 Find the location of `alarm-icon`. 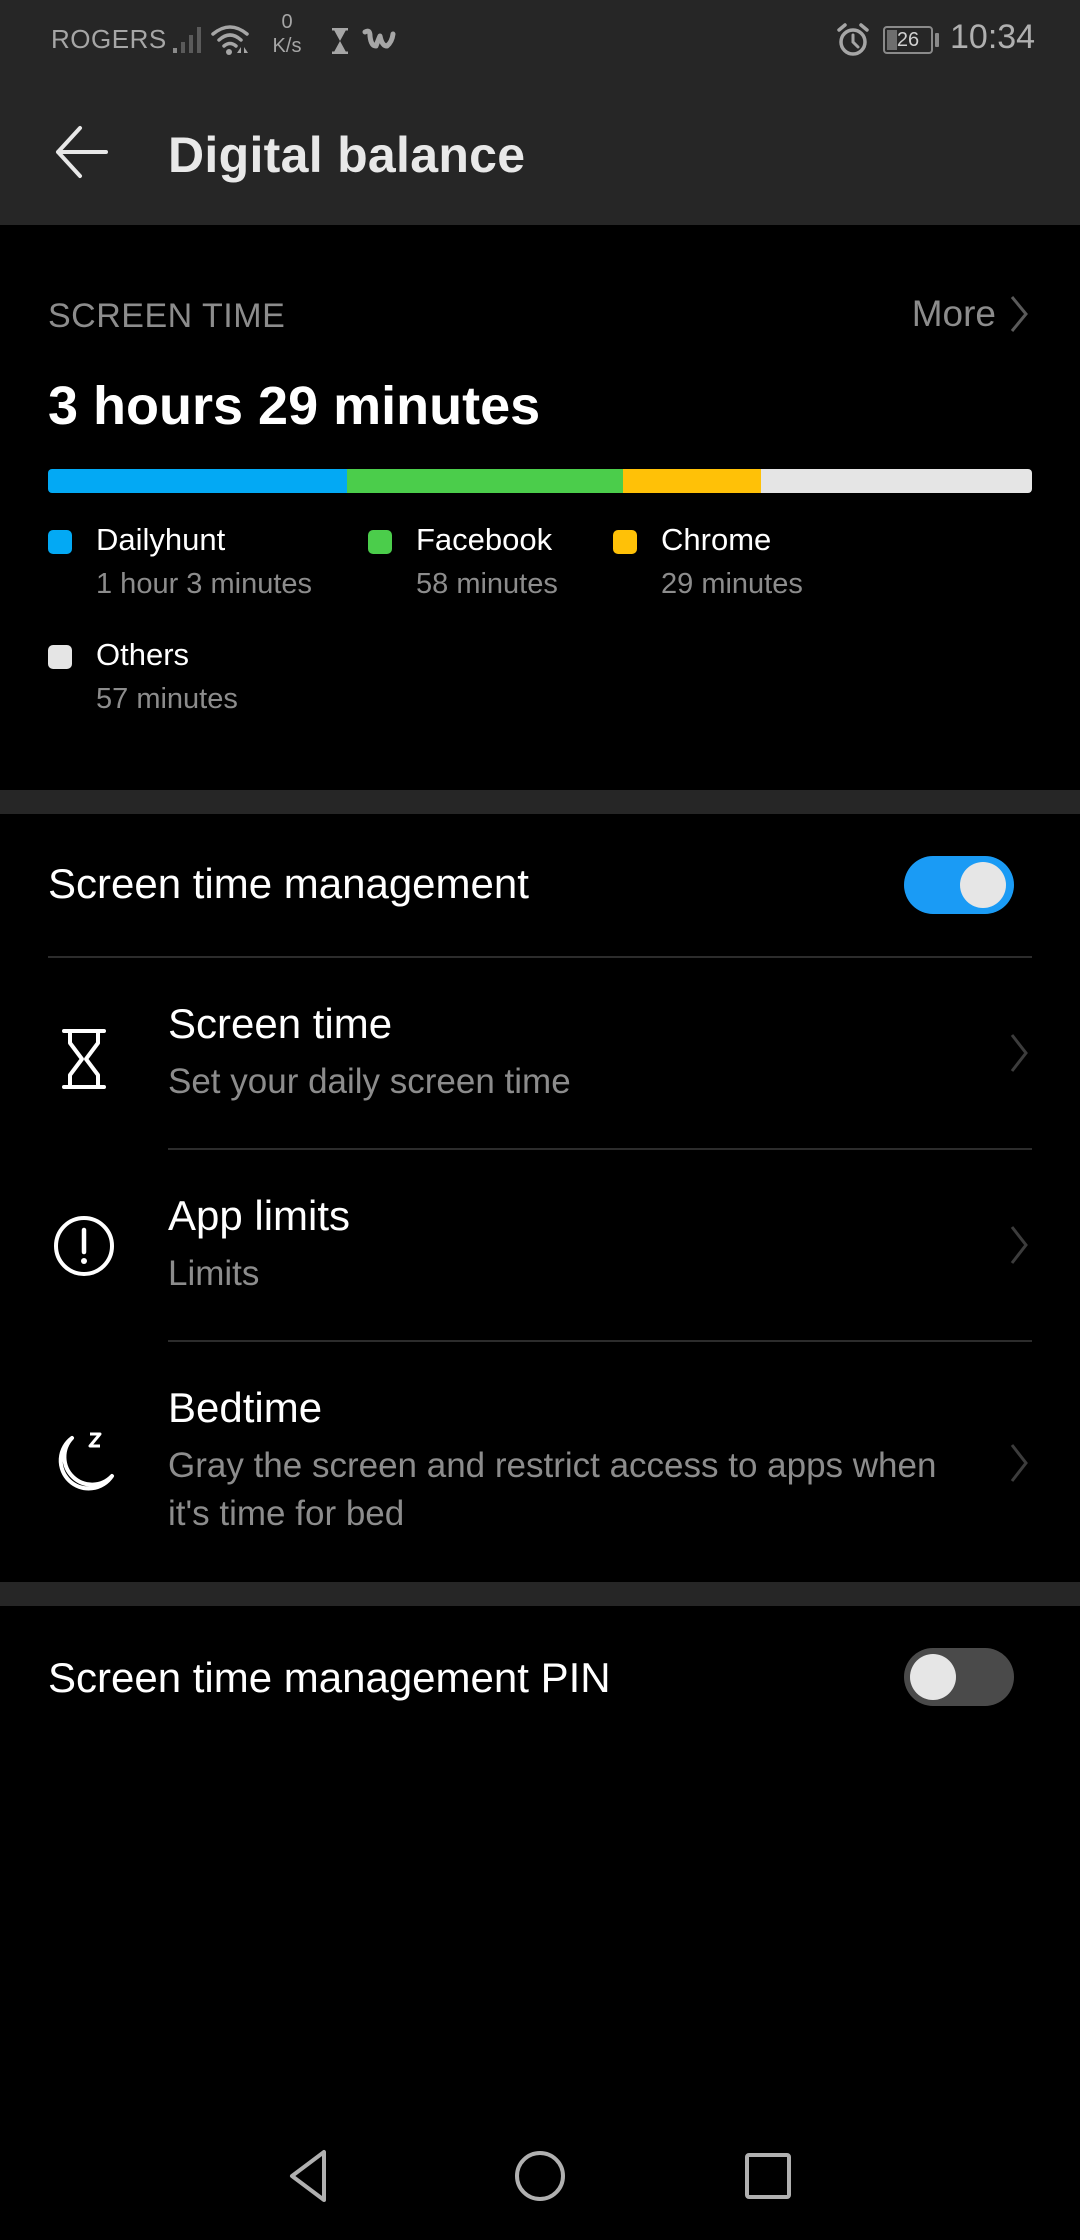

alarm-icon is located at coordinates (853, 39).